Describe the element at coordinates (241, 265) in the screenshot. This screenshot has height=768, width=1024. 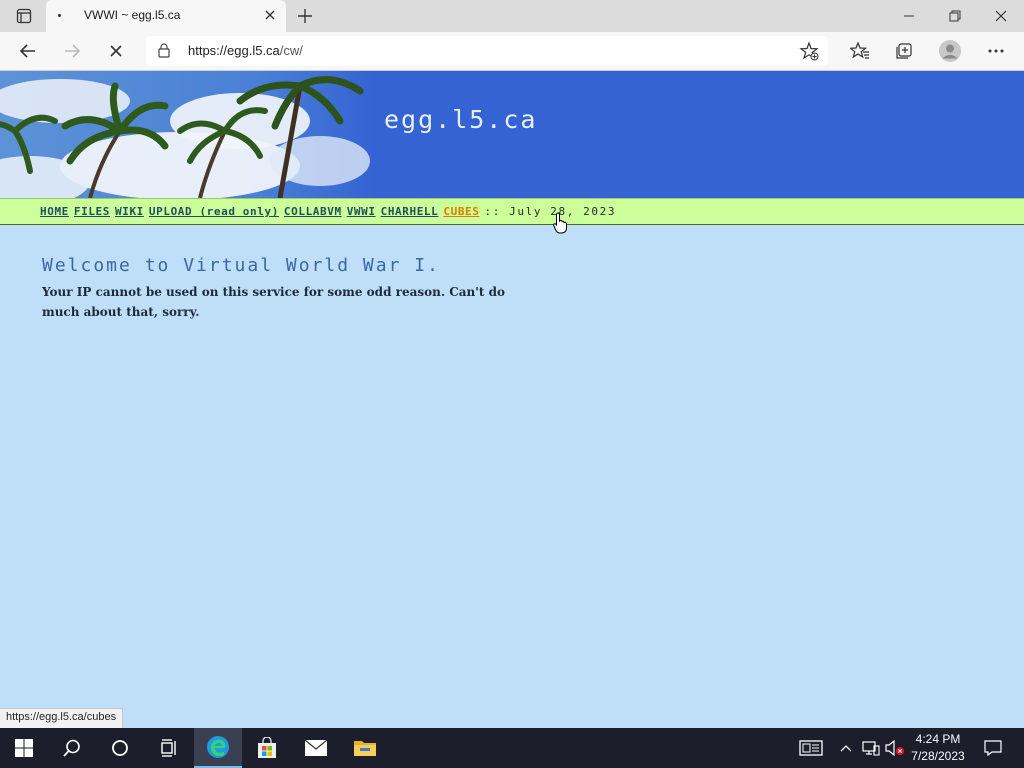
I see `welcome-heading: Welcome to Virtual World War I.` at that location.